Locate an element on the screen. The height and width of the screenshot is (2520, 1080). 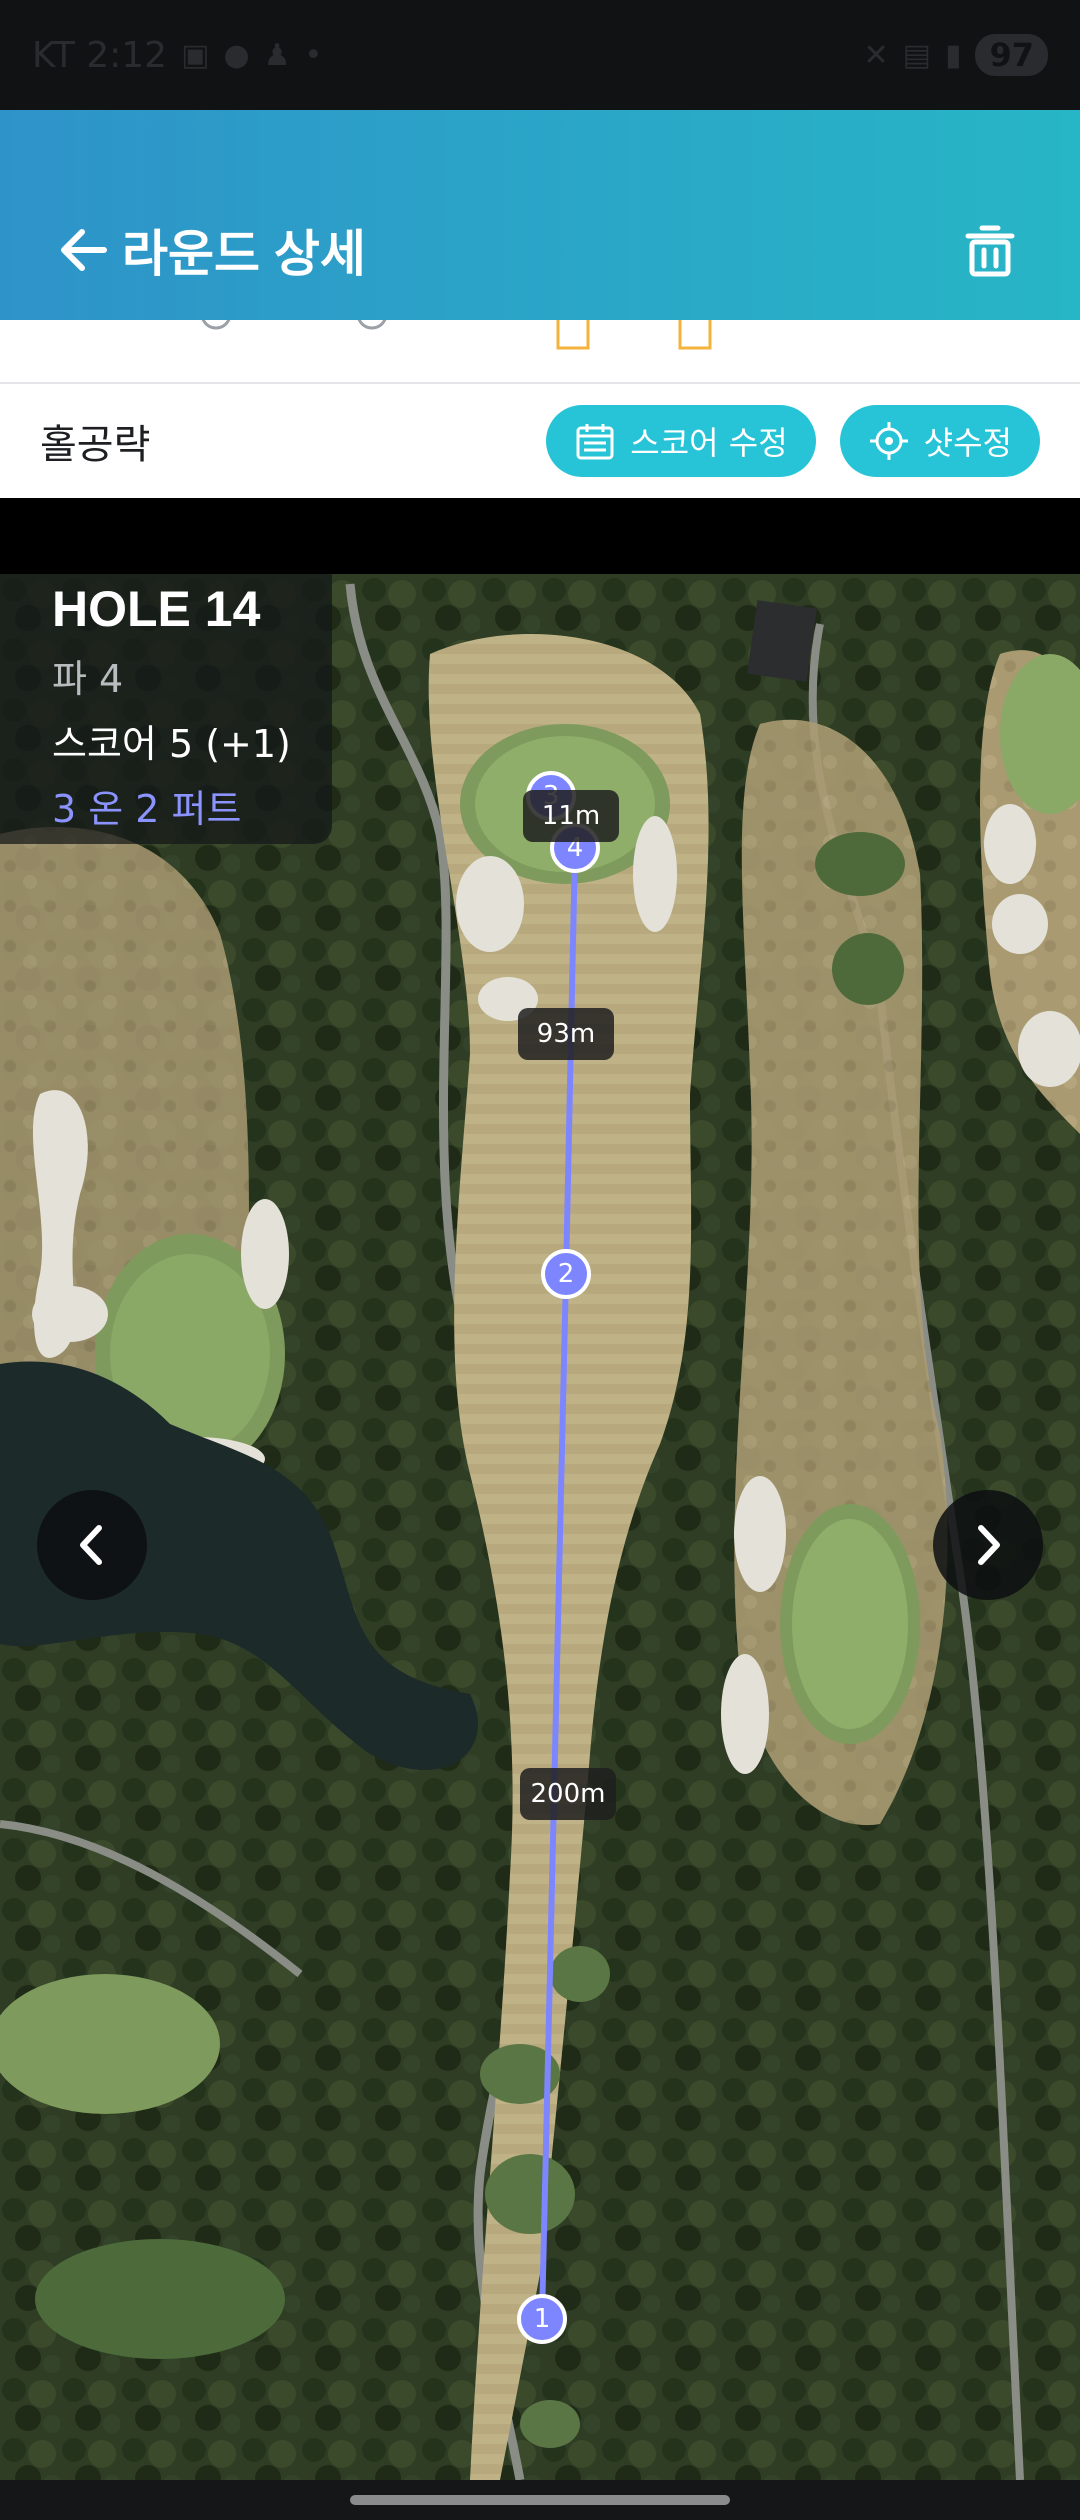
status-bar: KT 2:12 ▣ ● ♟ • ✕ ▤ ▮ 97 is located at coordinates (540, 55).